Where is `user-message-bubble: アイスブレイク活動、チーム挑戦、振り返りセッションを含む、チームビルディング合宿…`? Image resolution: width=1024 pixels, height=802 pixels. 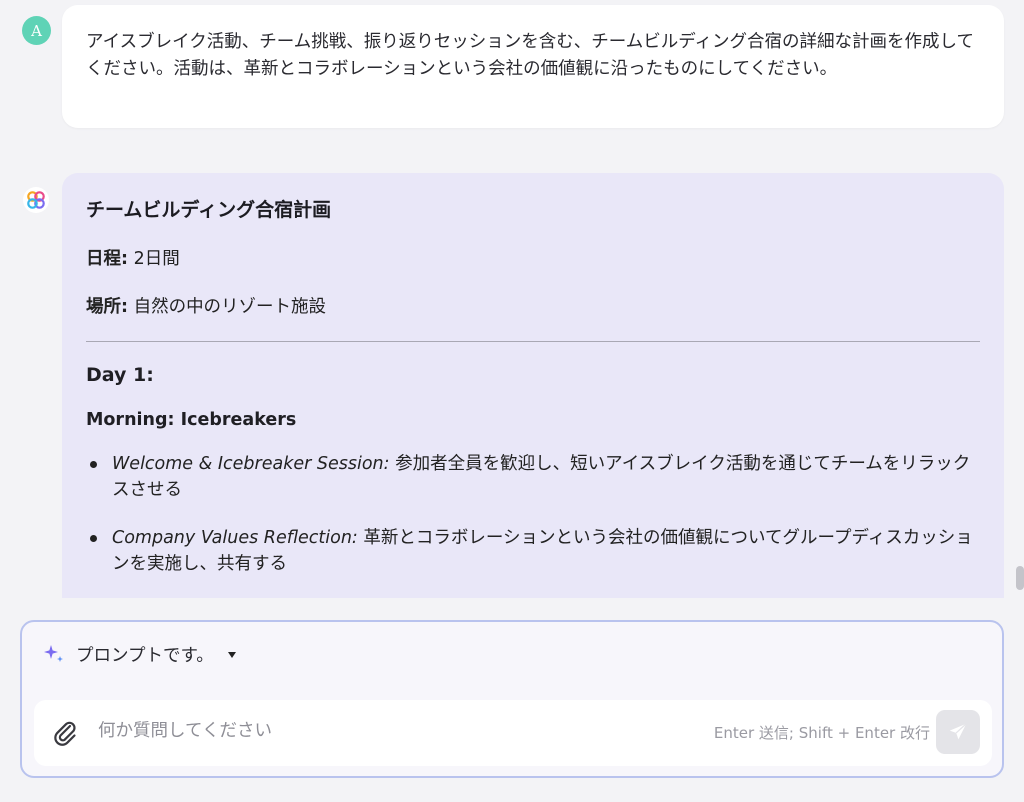
user-message-bubble: アイスブレイク活動、チーム挑戦、振り返りセッションを含む、チームビルディング合宿… is located at coordinates (533, 66).